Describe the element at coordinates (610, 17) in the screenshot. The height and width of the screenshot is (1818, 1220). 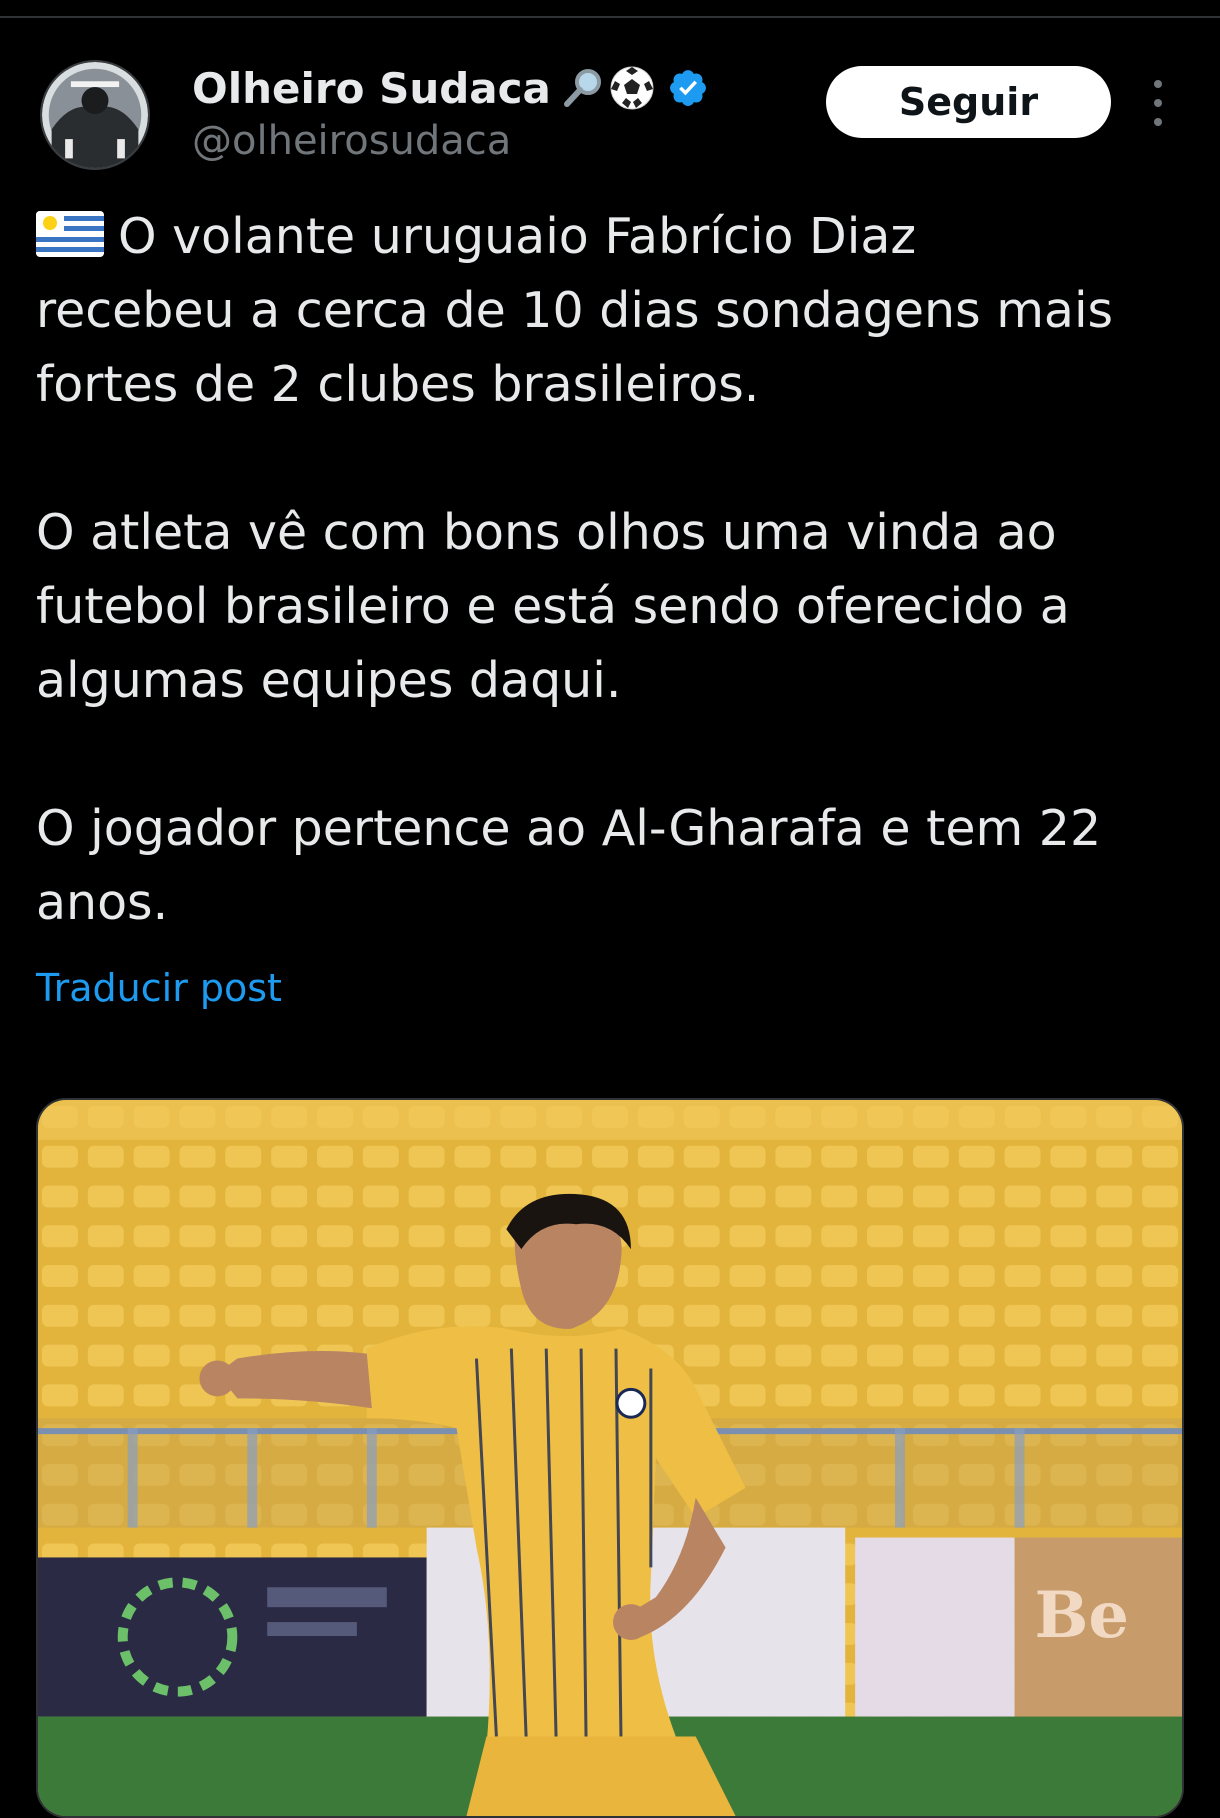
I see `top-divider` at that location.